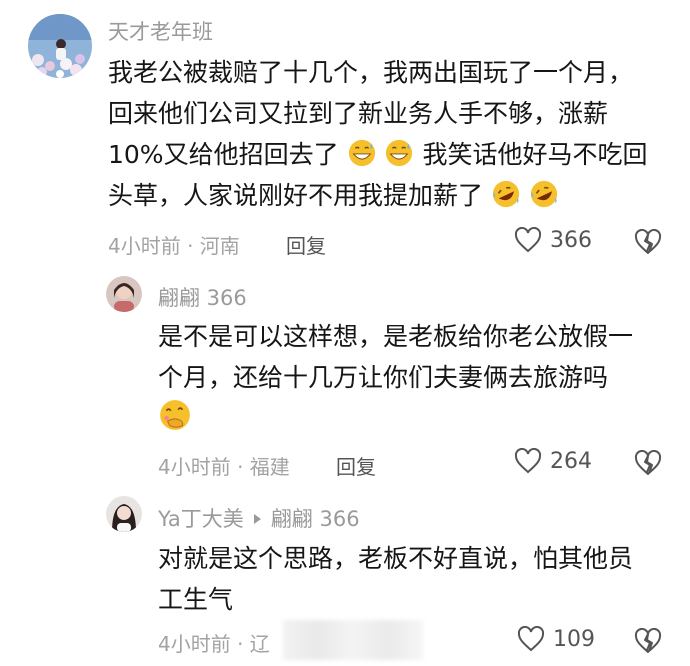 This screenshot has width=690, height=666. I want to click on like-count: 366, so click(571, 240).